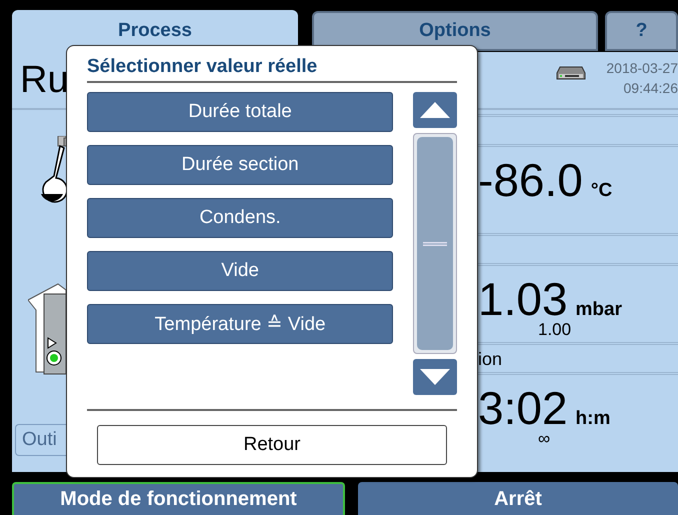  What do you see at coordinates (601, 191) in the screenshot?
I see `reading-unit: °C` at bounding box center [601, 191].